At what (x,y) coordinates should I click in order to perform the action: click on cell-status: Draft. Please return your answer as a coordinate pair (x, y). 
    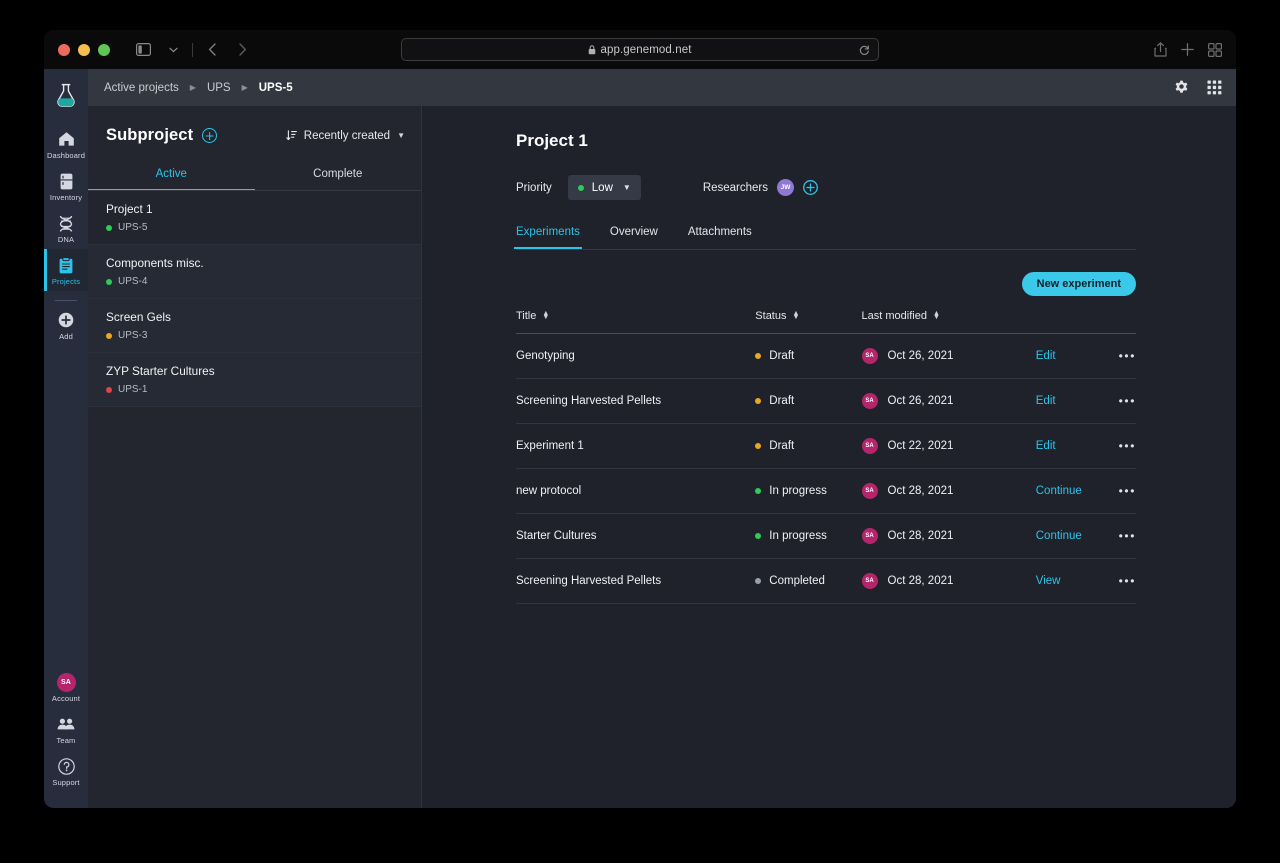
    Looking at the image, I should click on (808, 446).